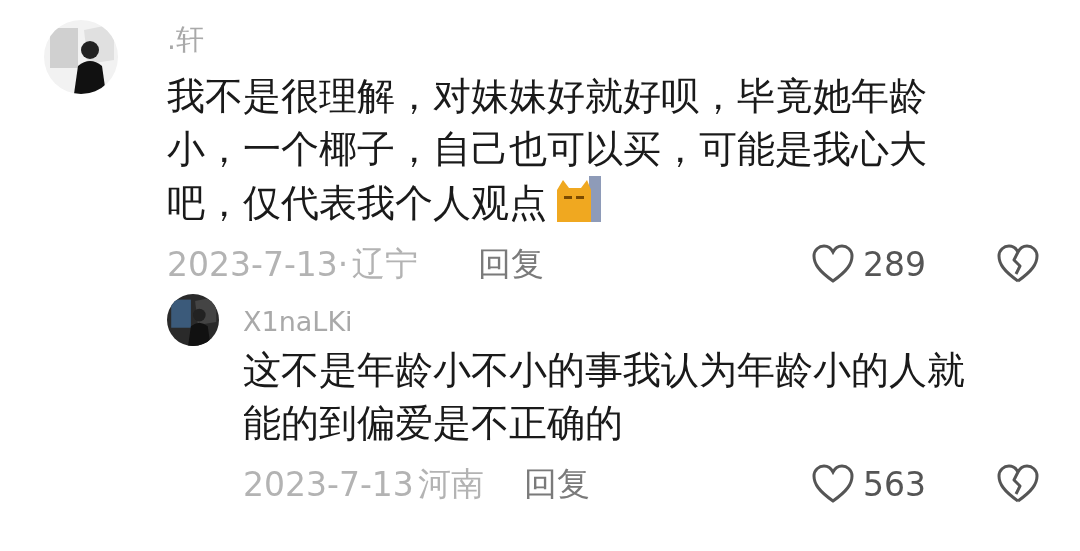 The width and height of the screenshot is (1080, 551). Describe the element at coordinates (604, 397) in the screenshot. I see `comment-text: 这不是年龄小不小的事我认为年龄小的人就能的到偏爱是不正确的` at that location.